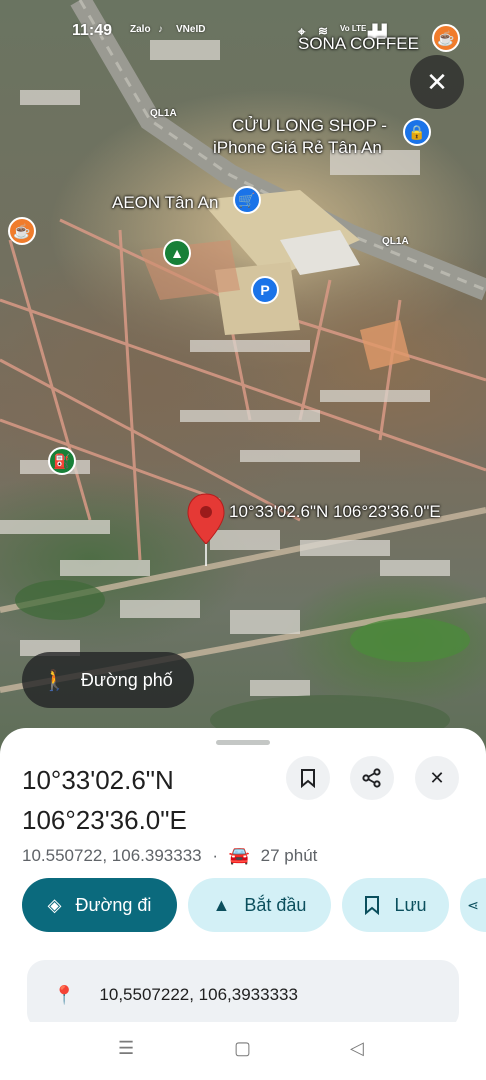 This screenshot has height=1080, width=486. Describe the element at coordinates (395, 241) in the screenshot. I see `road-label-ql1a-east: QL1A` at that location.